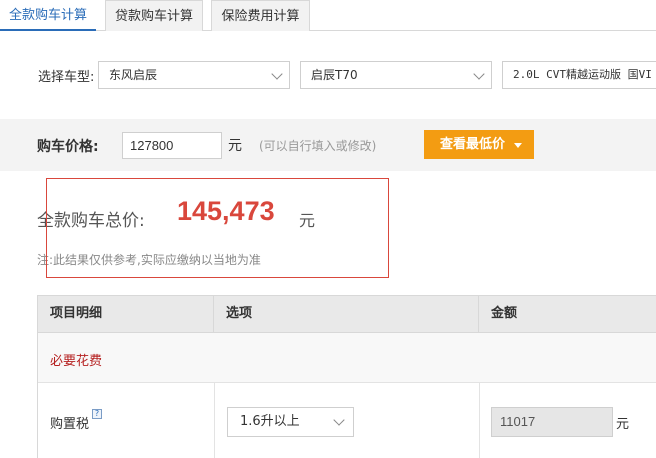 The image size is (656, 458). What do you see at coordinates (396, 75) in the screenshot?
I see `series-select: 启辰T70` at bounding box center [396, 75].